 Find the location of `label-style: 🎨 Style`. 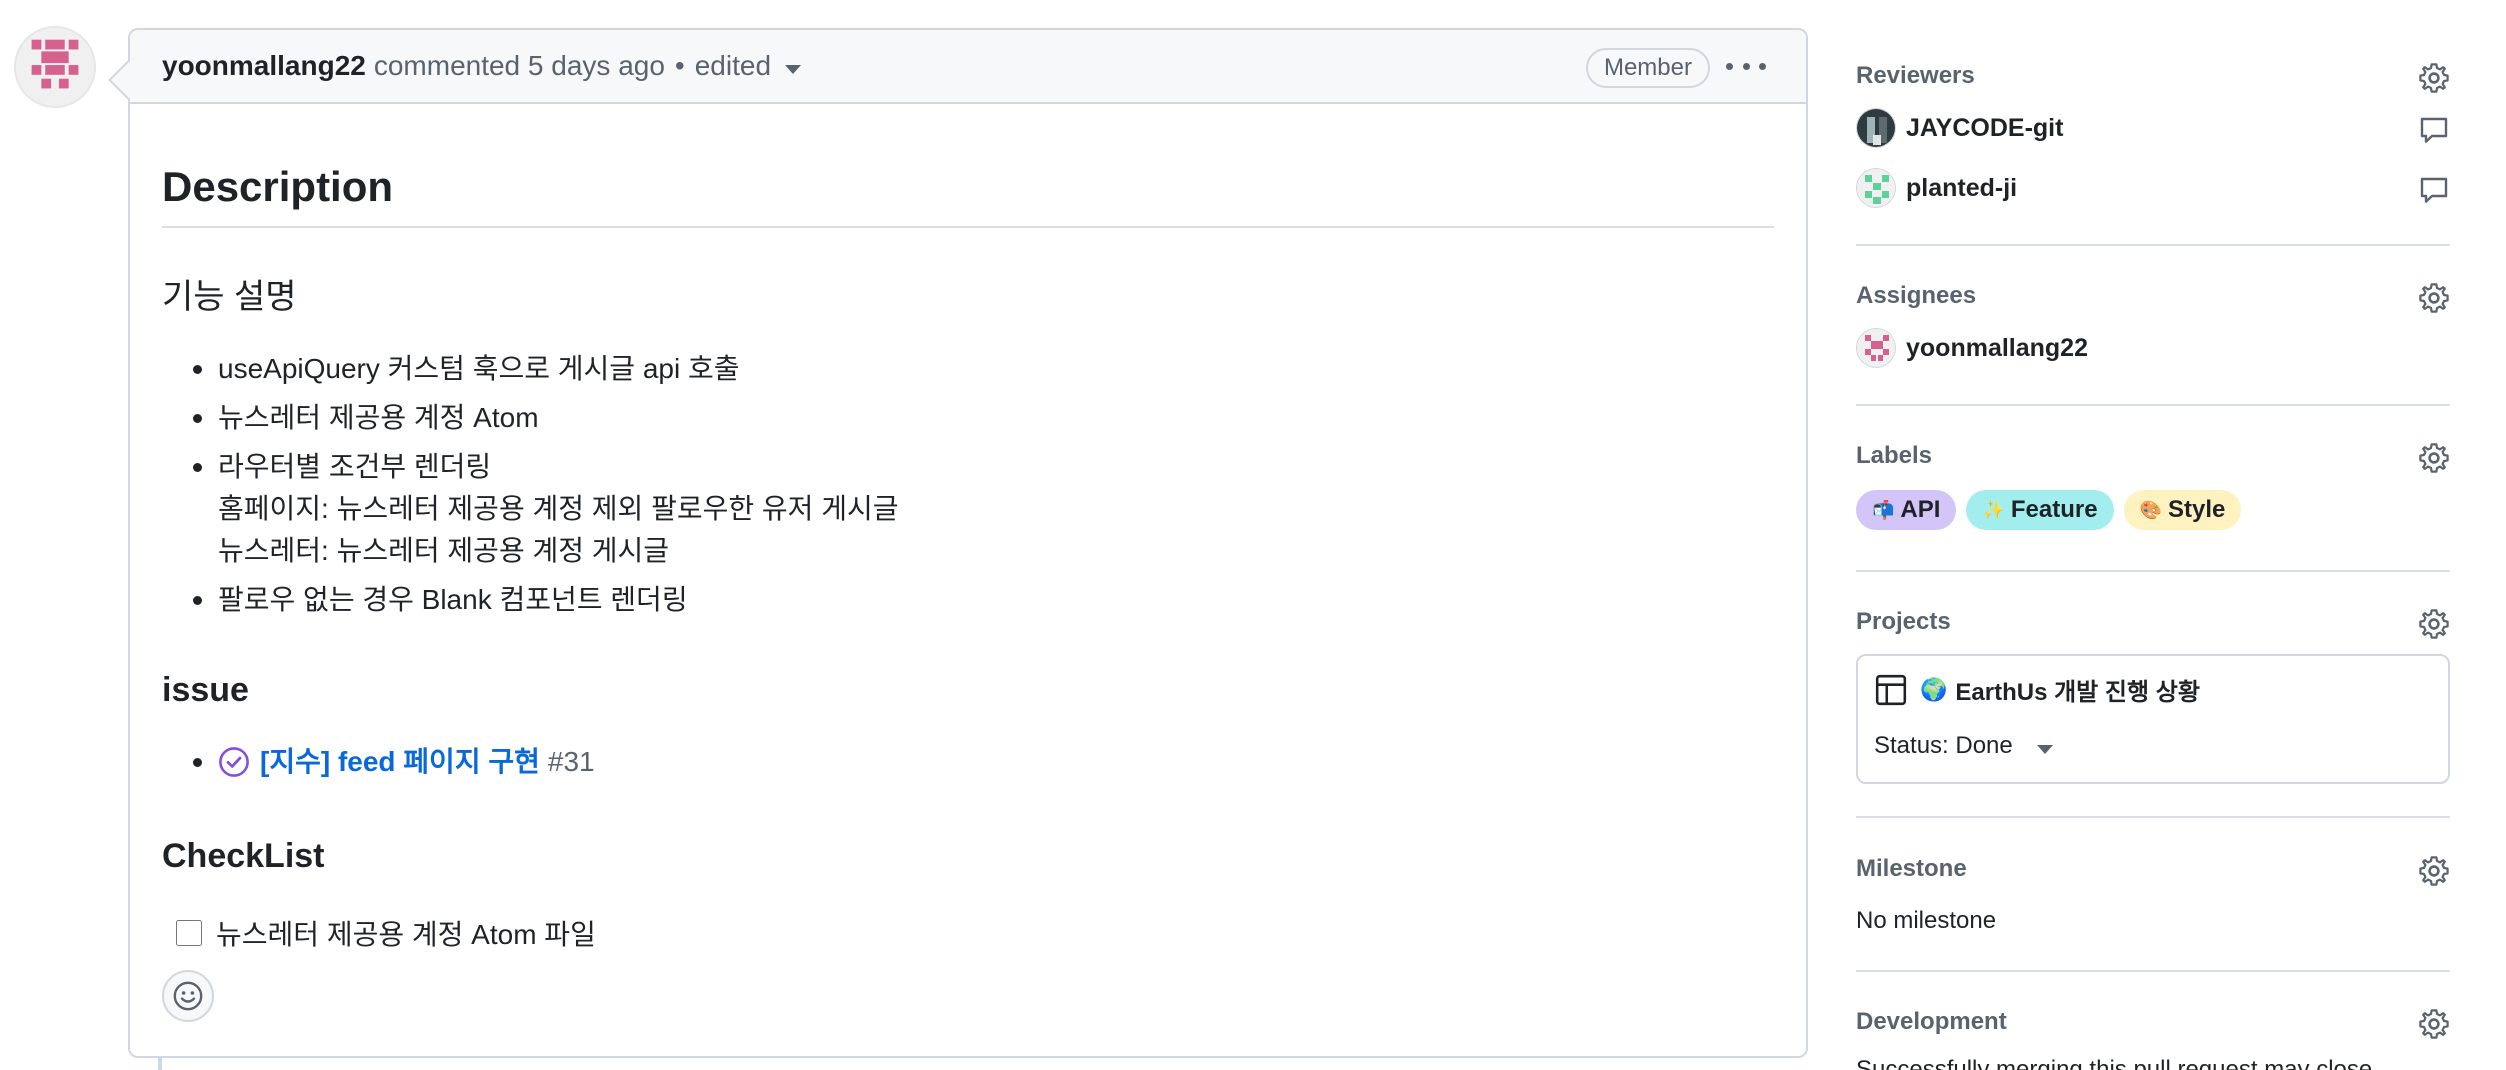

label-style: 🎨 Style is located at coordinates (2182, 510).